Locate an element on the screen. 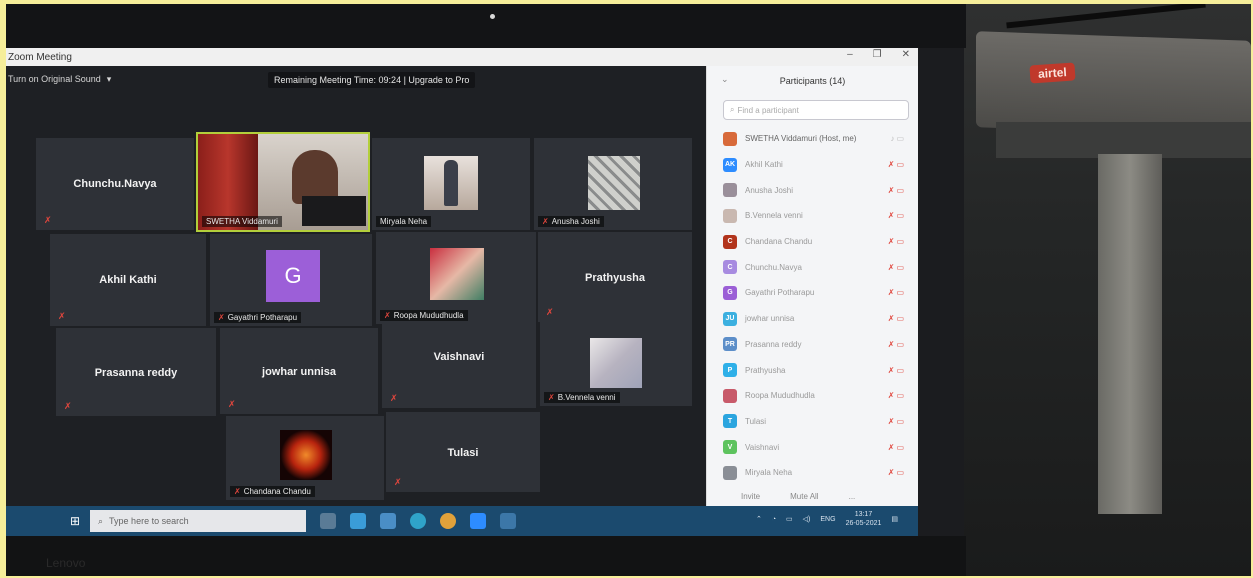 This screenshot has height=578, width=1253. tile-name: Chandana Chandu is located at coordinates (277, 491).